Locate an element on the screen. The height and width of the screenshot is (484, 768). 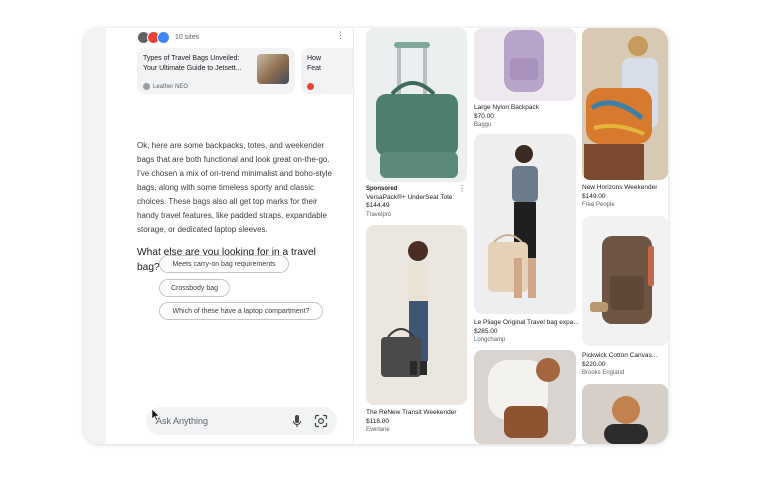
product-price: $70.00 is located at coordinates (484, 116).